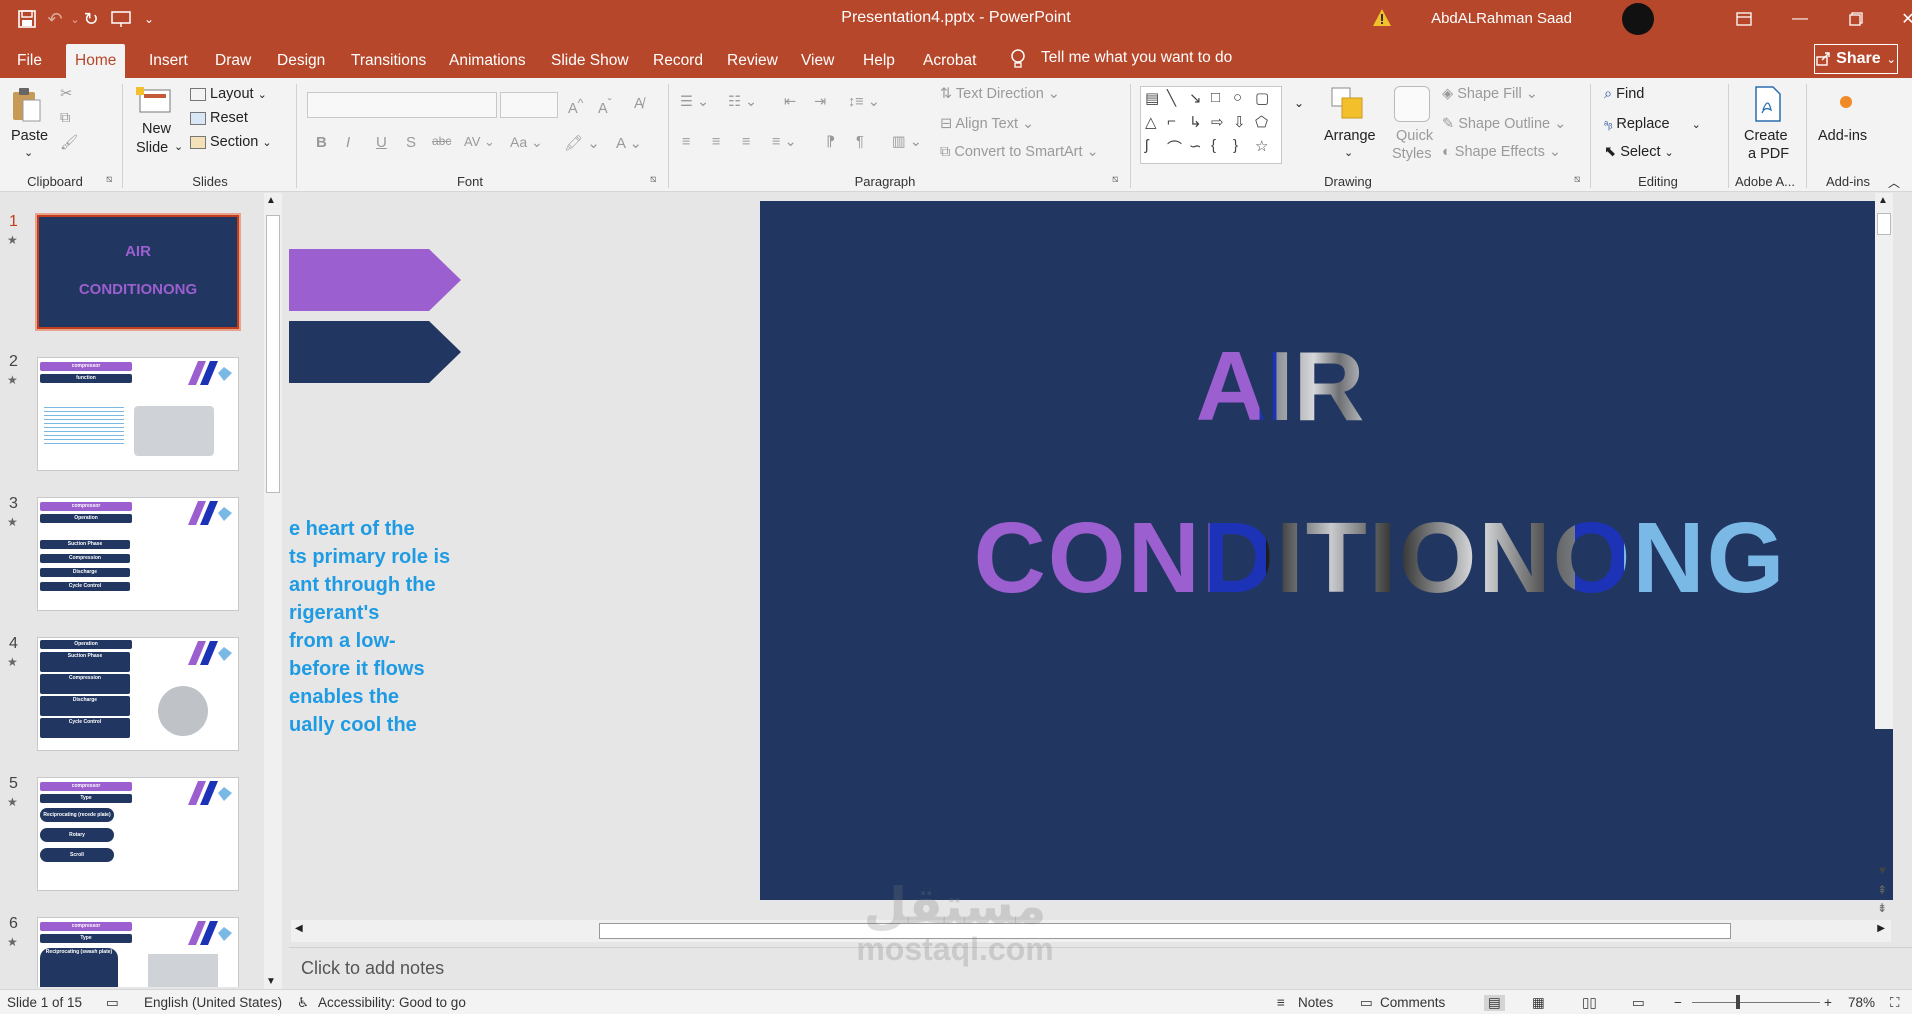 This screenshot has width=1912, height=1014. Describe the element at coordinates (1494, 1003) in the screenshot. I see `normal-view-icon: ▤` at that location.